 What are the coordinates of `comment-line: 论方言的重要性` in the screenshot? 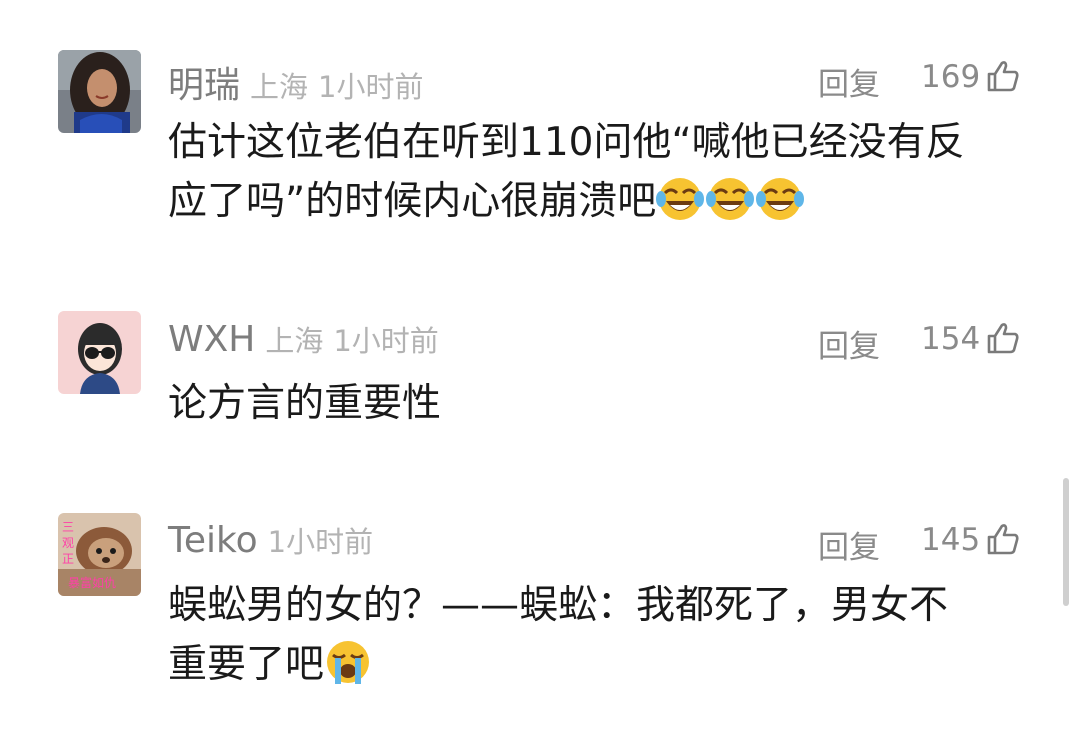 It's located at (305, 403).